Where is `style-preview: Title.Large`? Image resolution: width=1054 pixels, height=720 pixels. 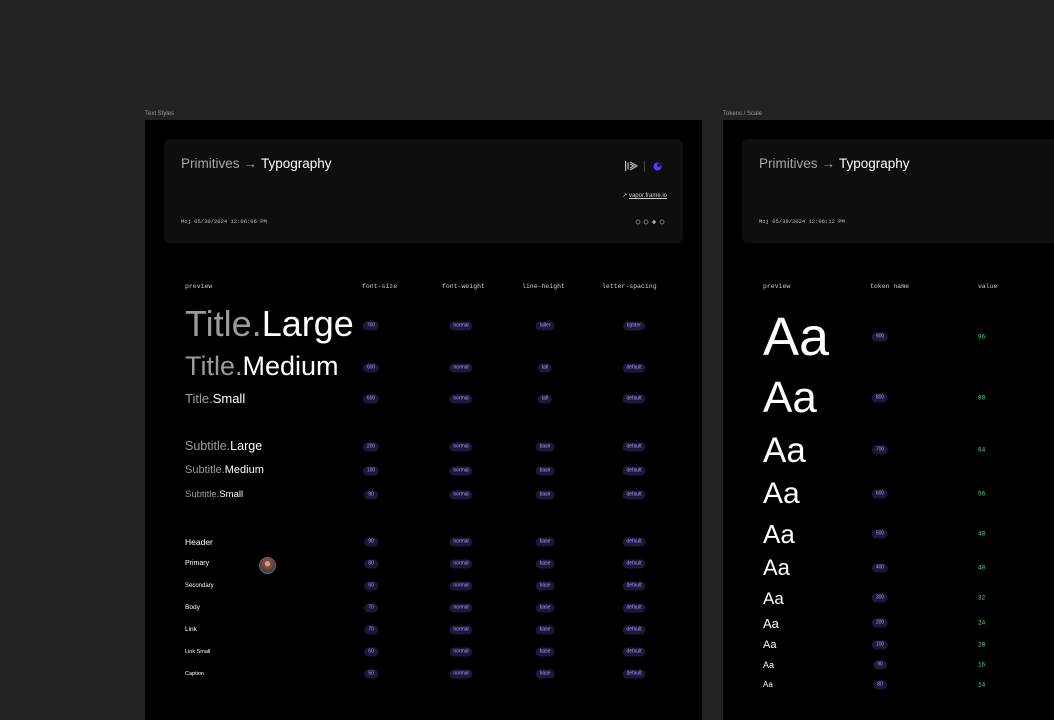
style-preview: Title.Large is located at coordinates (269, 324).